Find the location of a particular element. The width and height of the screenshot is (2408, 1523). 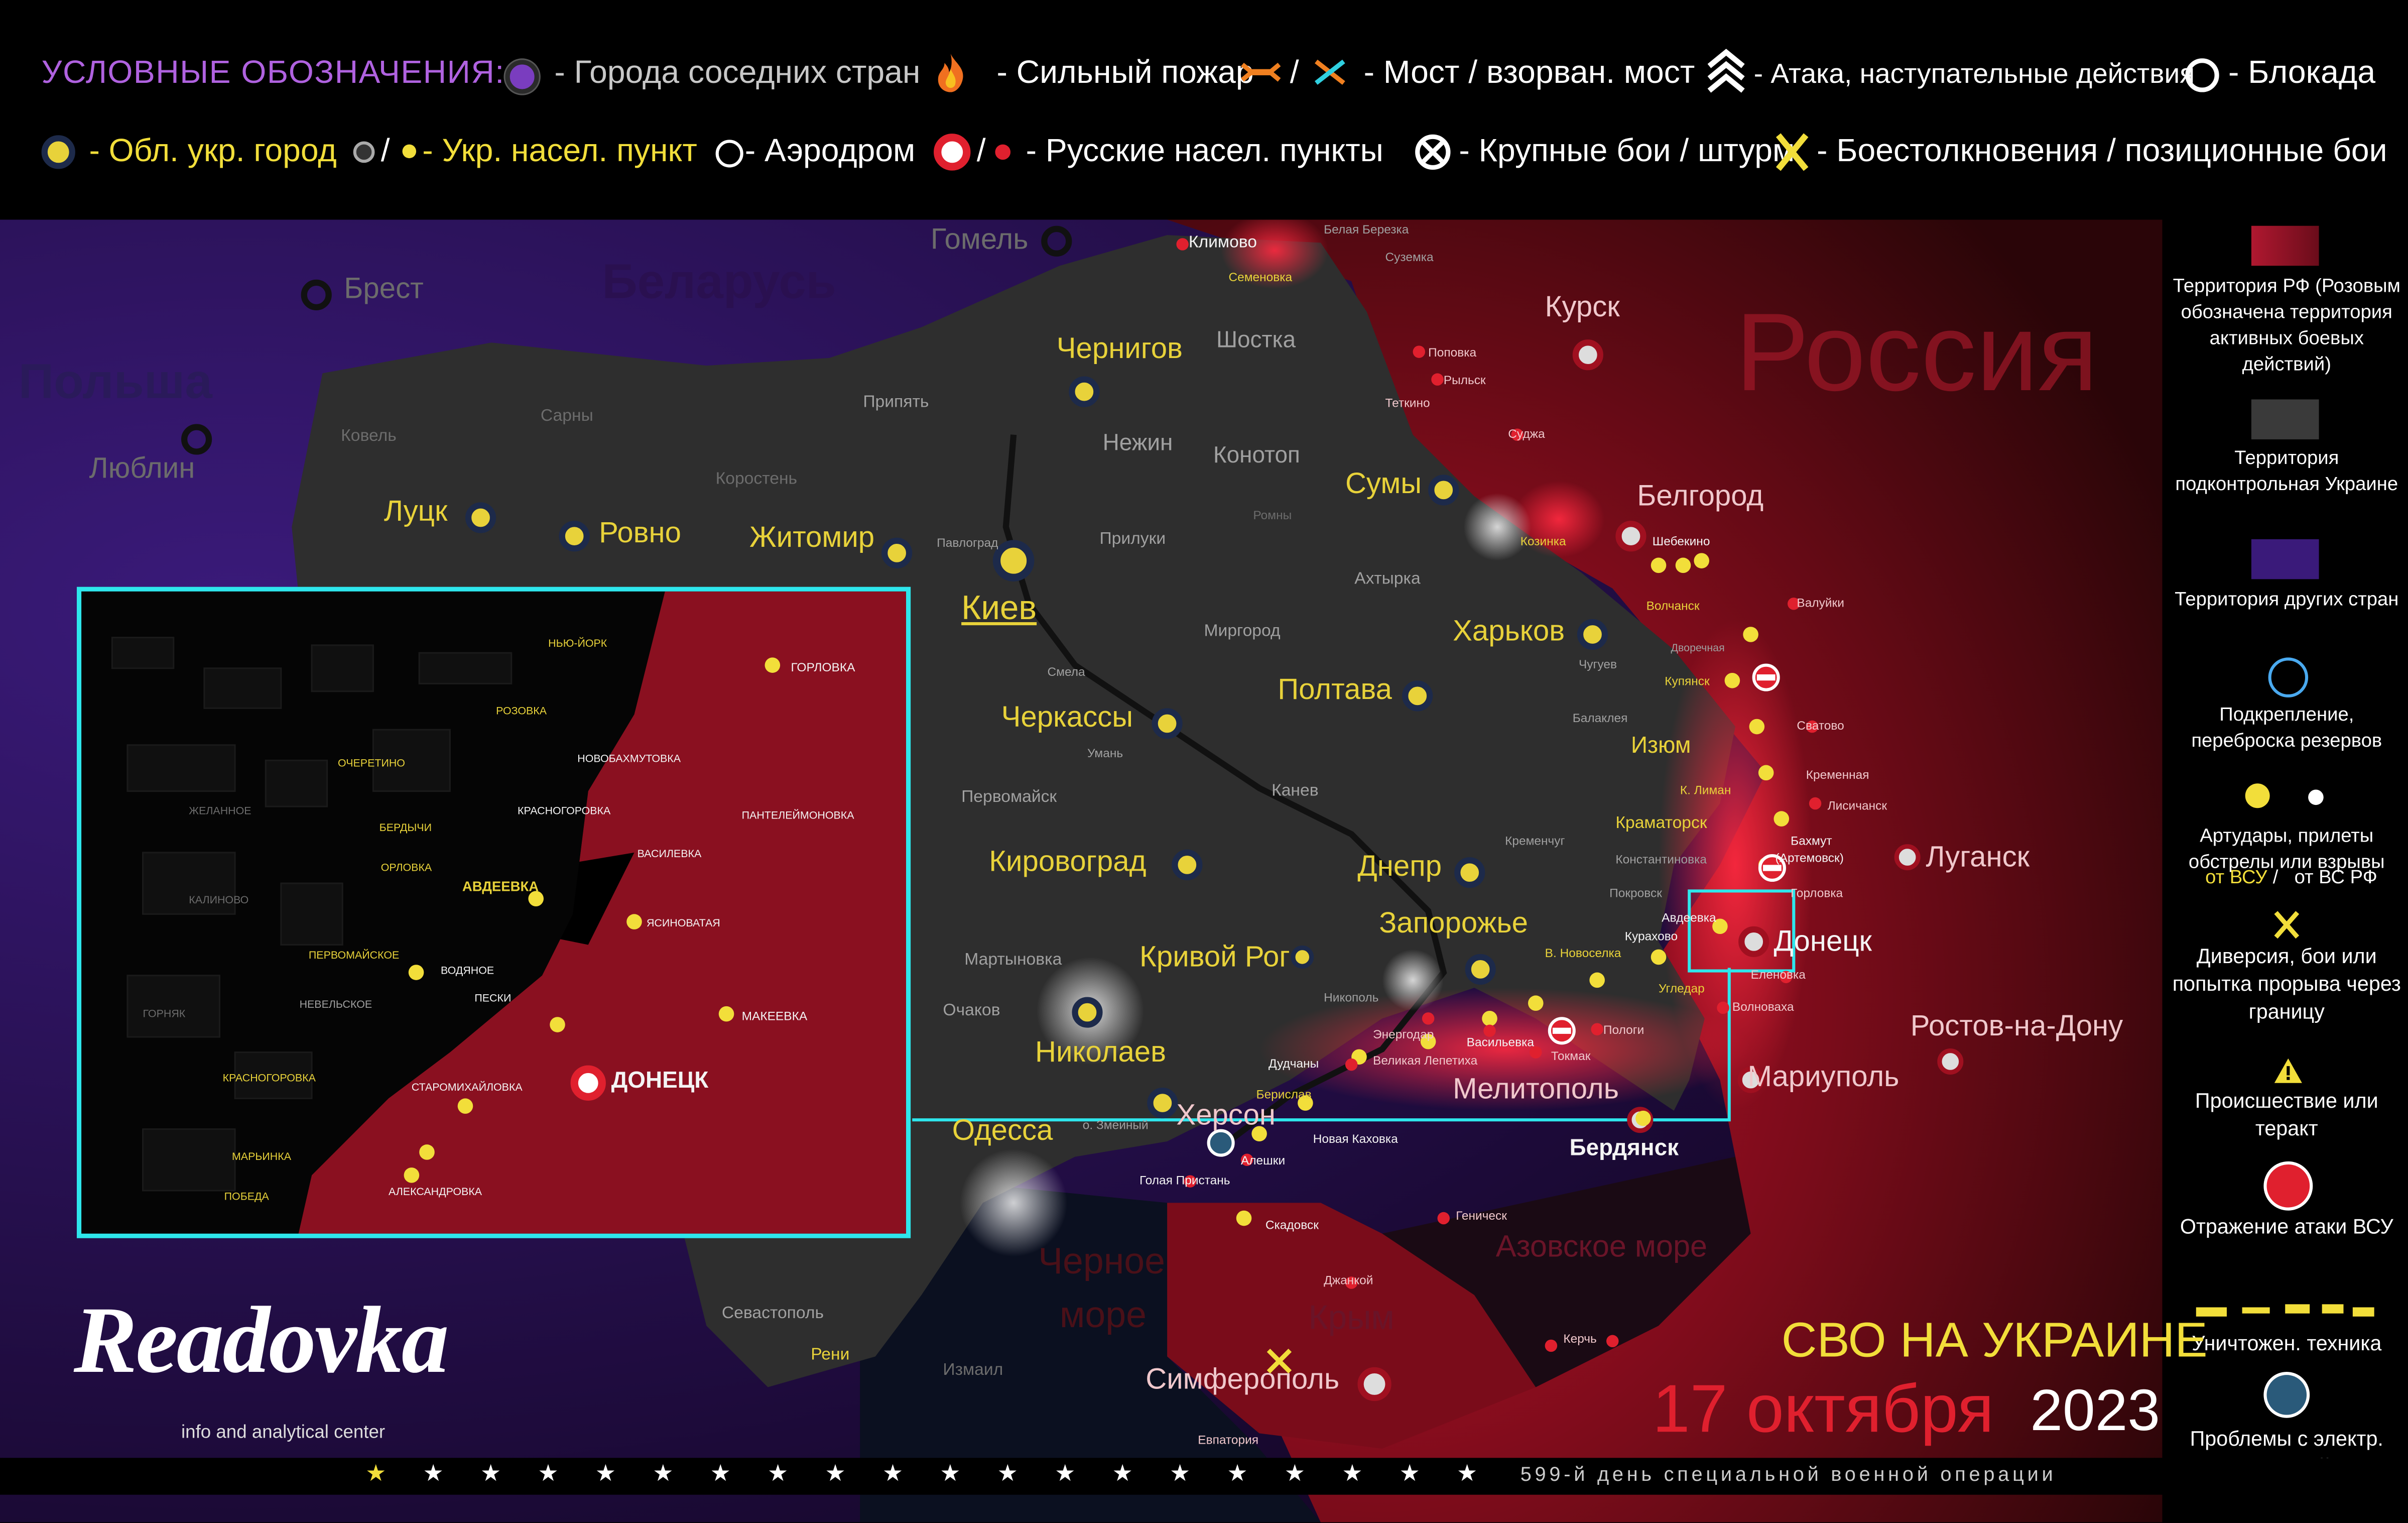

russian-town-icon is located at coordinates (1003, 152).